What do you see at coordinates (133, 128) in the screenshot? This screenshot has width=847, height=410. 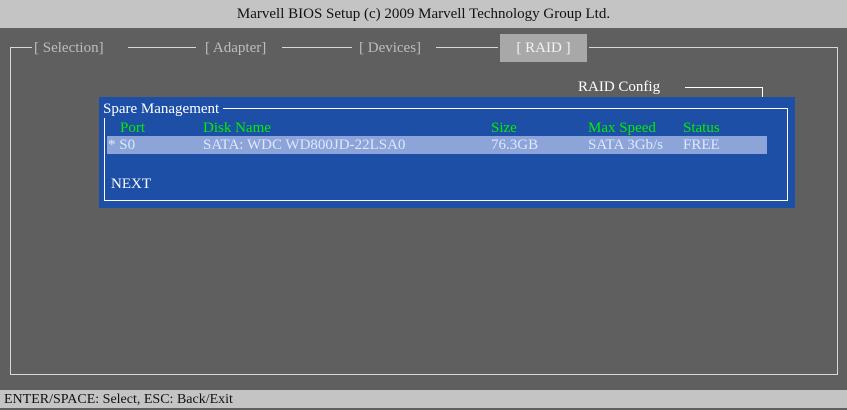 I see `column-header-port: Port` at bounding box center [133, 128].